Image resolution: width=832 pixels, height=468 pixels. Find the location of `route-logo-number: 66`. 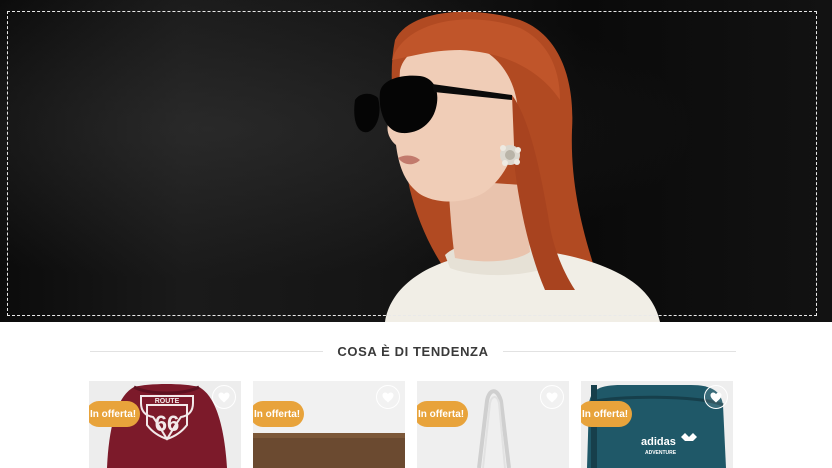

route-logo-number: 66 is located at coordinates (167, 423).